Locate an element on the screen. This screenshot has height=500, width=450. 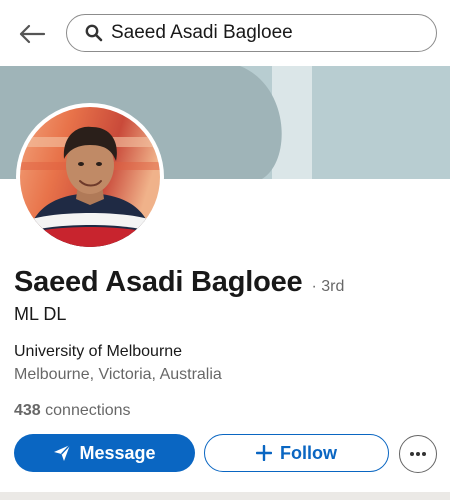
back-button is located at coordinates (32, 34).